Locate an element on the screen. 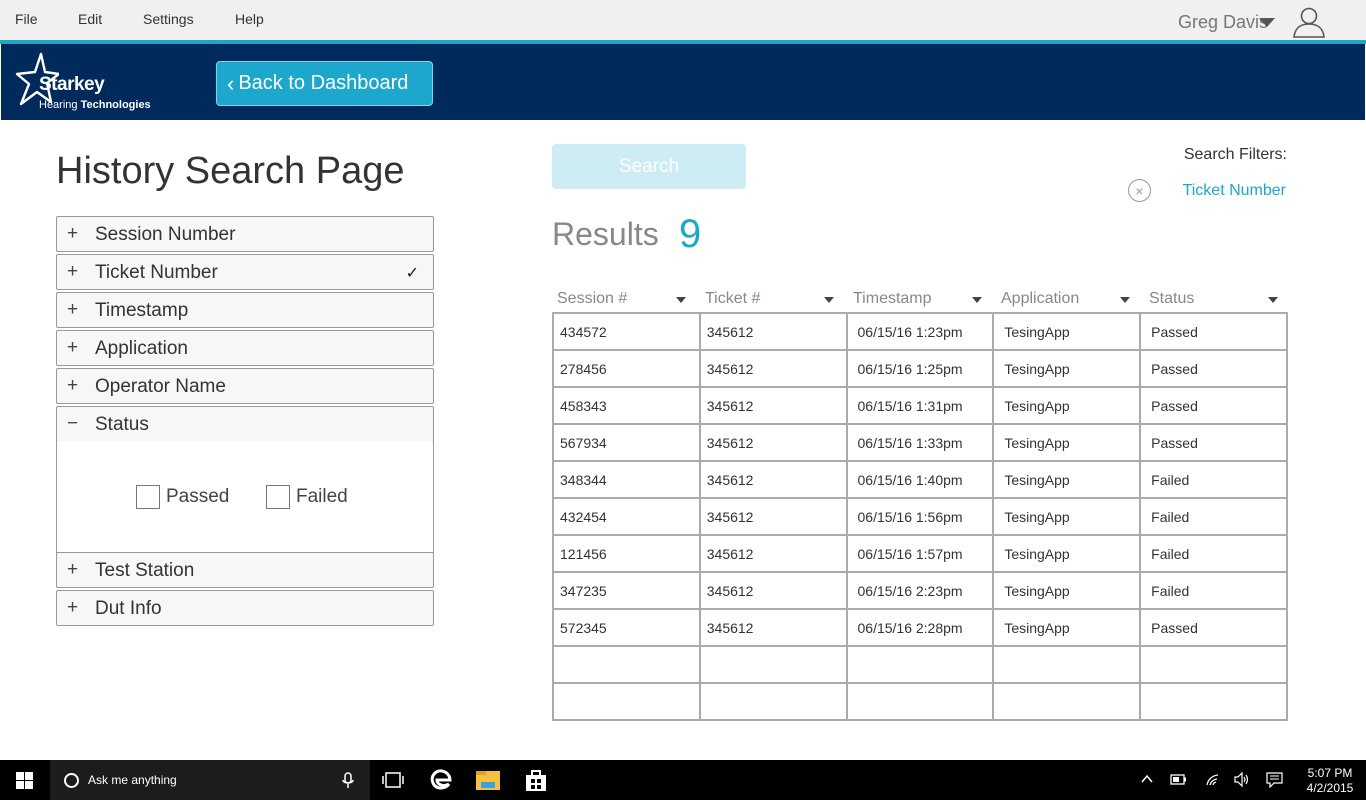  column-header-ticket: Ticket # is located at coordinates (732, 299).